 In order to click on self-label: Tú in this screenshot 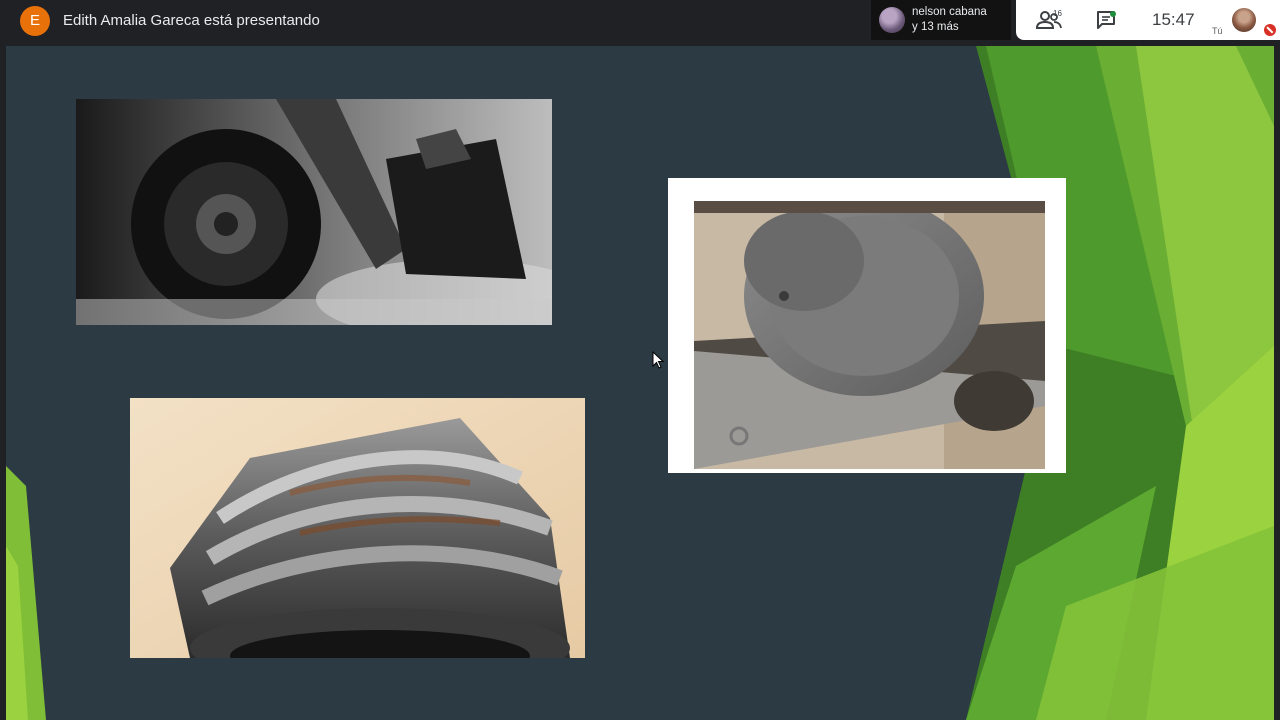, I will do `click(1217, 31)`.